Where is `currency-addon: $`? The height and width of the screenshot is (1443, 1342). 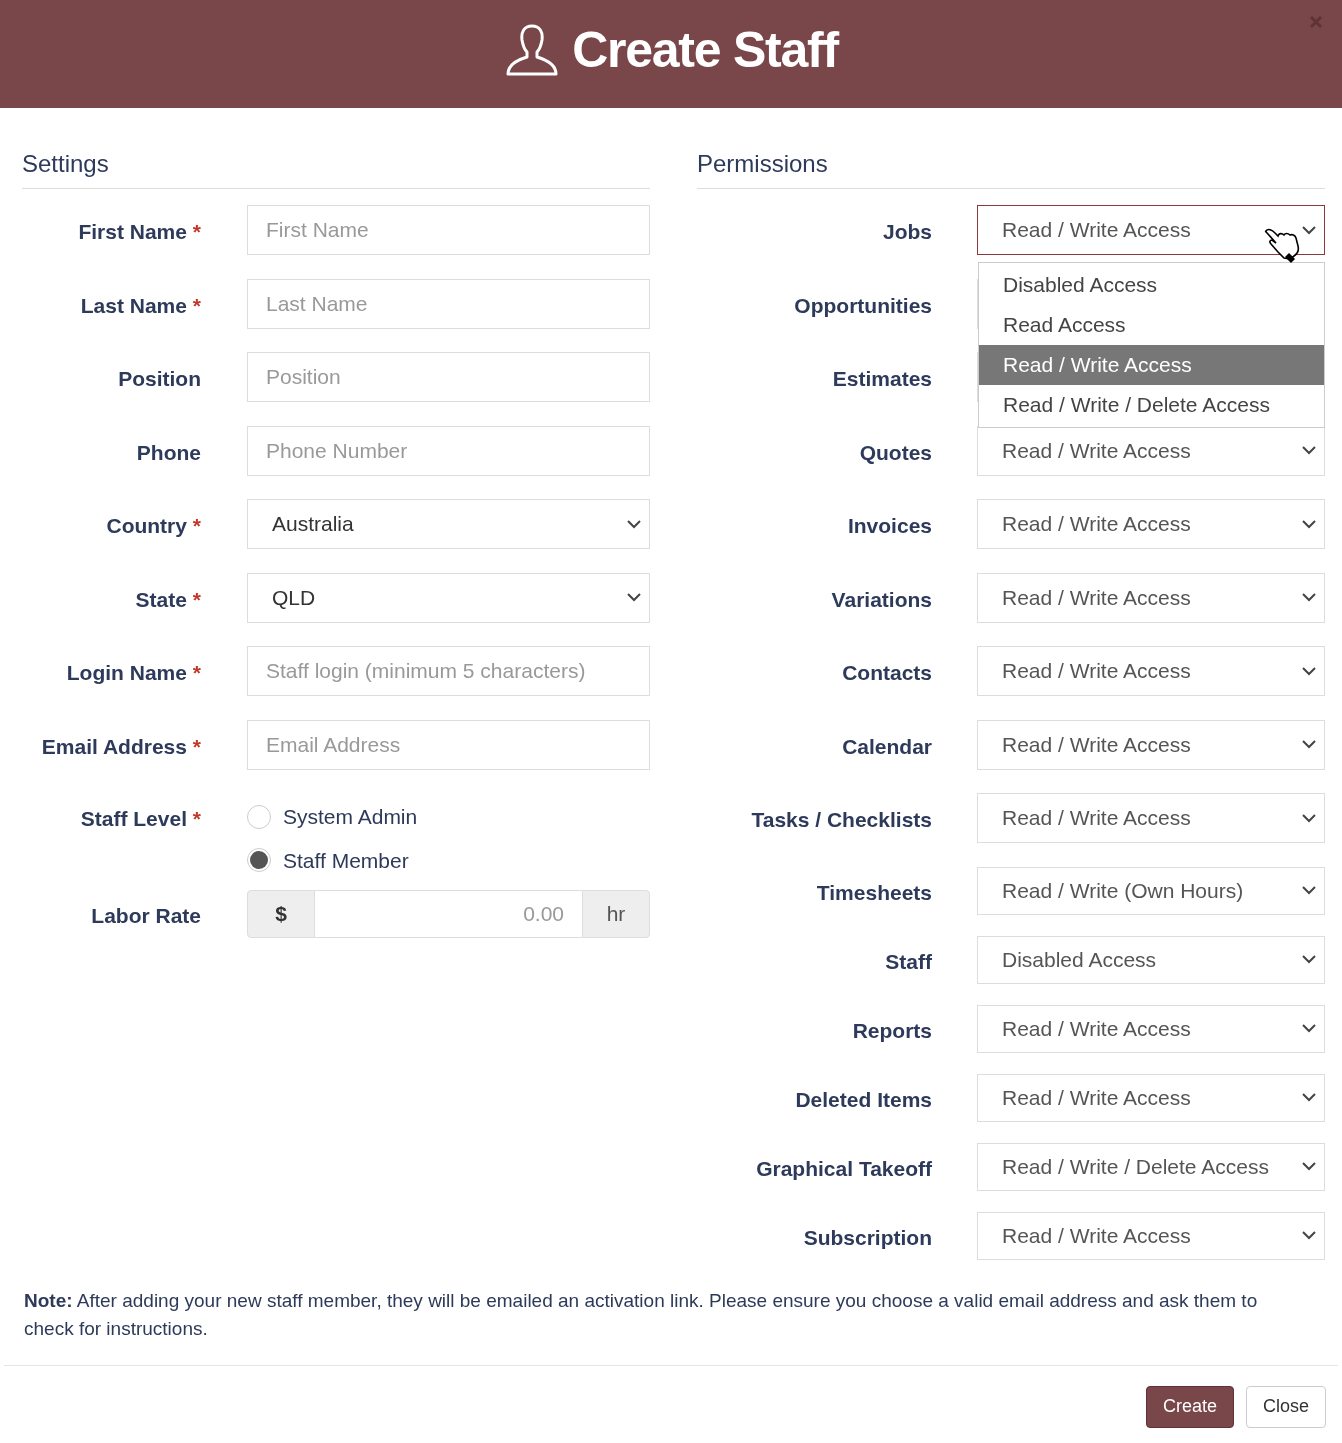
currency-addon: $ is located at coordinates (281, 913).